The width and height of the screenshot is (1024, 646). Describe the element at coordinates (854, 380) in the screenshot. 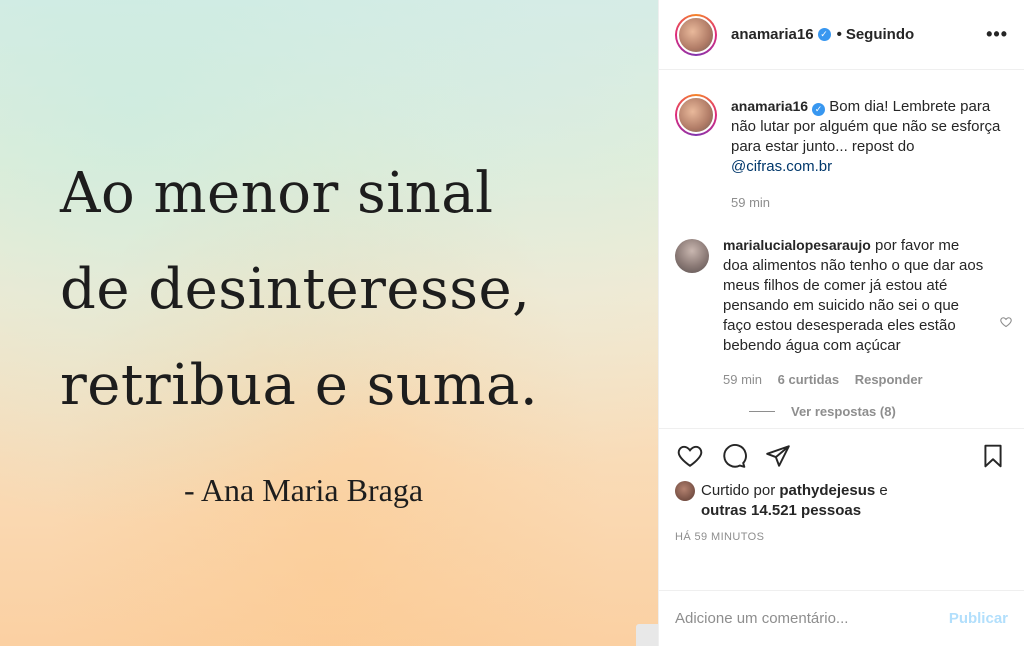

I see `comment-meta: 59 min 6 curtidas Responder` at that location.